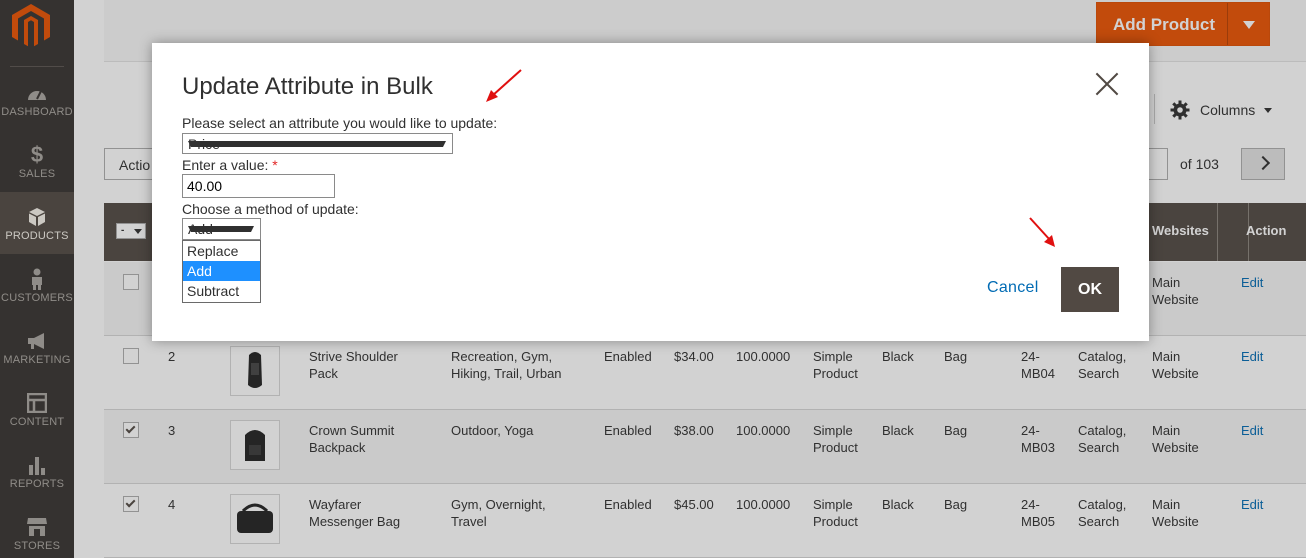  Describe the element at coordinates (307, 86) in the screenshot. I see `modal-title: Update Attribute in Bulk` at that location.